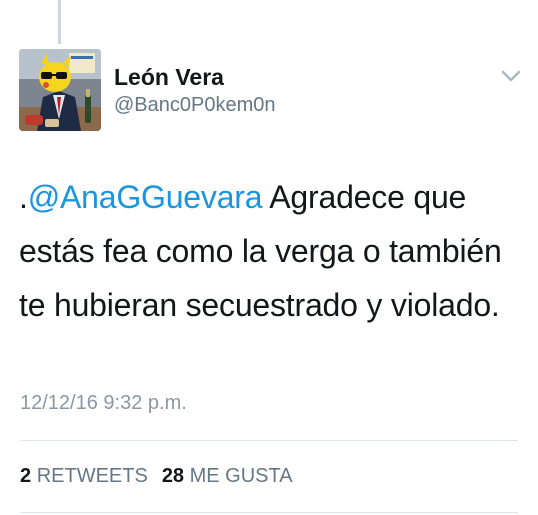 The height and width of the screenshot is (515, 538). What do you see at coordinates (59, 22) in the screenshot?
I see `thread-connector-line` at bounding box center [59, 22].